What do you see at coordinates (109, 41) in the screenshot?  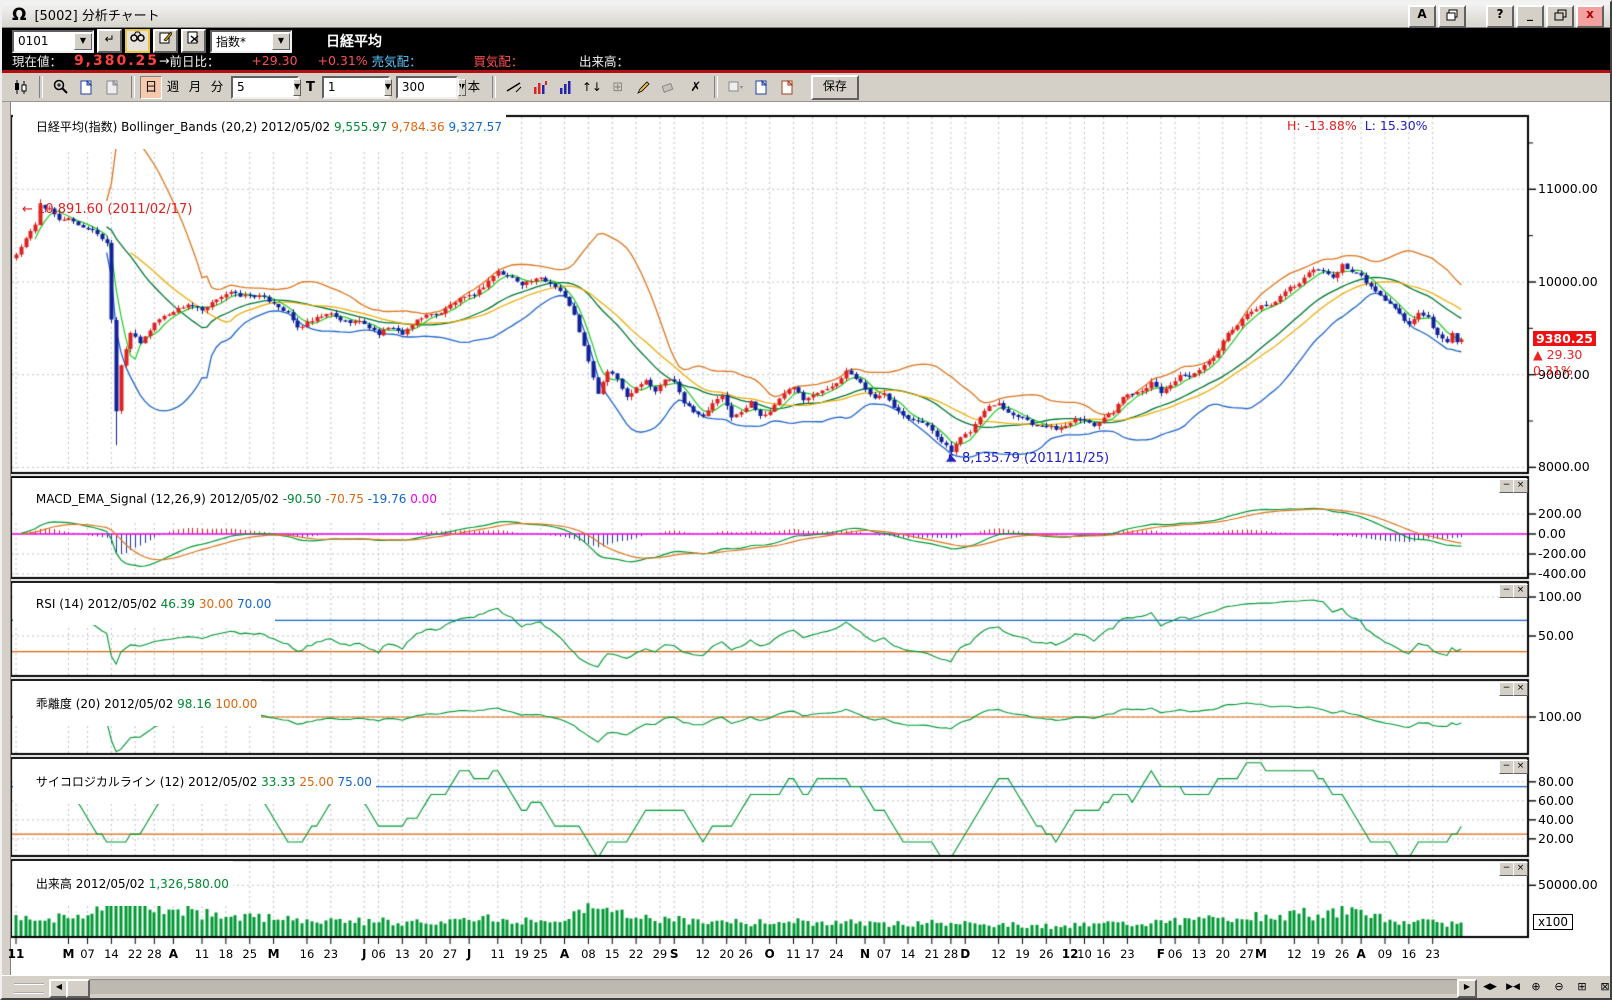 I see `enter-button: ↵` at bounding box center [109, 41].